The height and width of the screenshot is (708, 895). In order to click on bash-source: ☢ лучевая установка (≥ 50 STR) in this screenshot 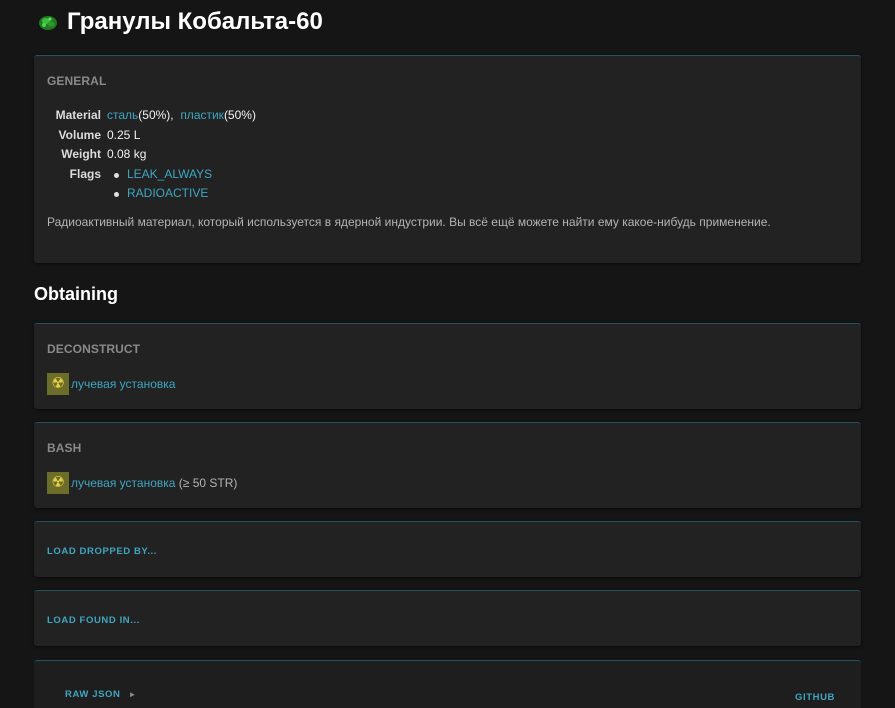, I will do `click(142, 483)`.